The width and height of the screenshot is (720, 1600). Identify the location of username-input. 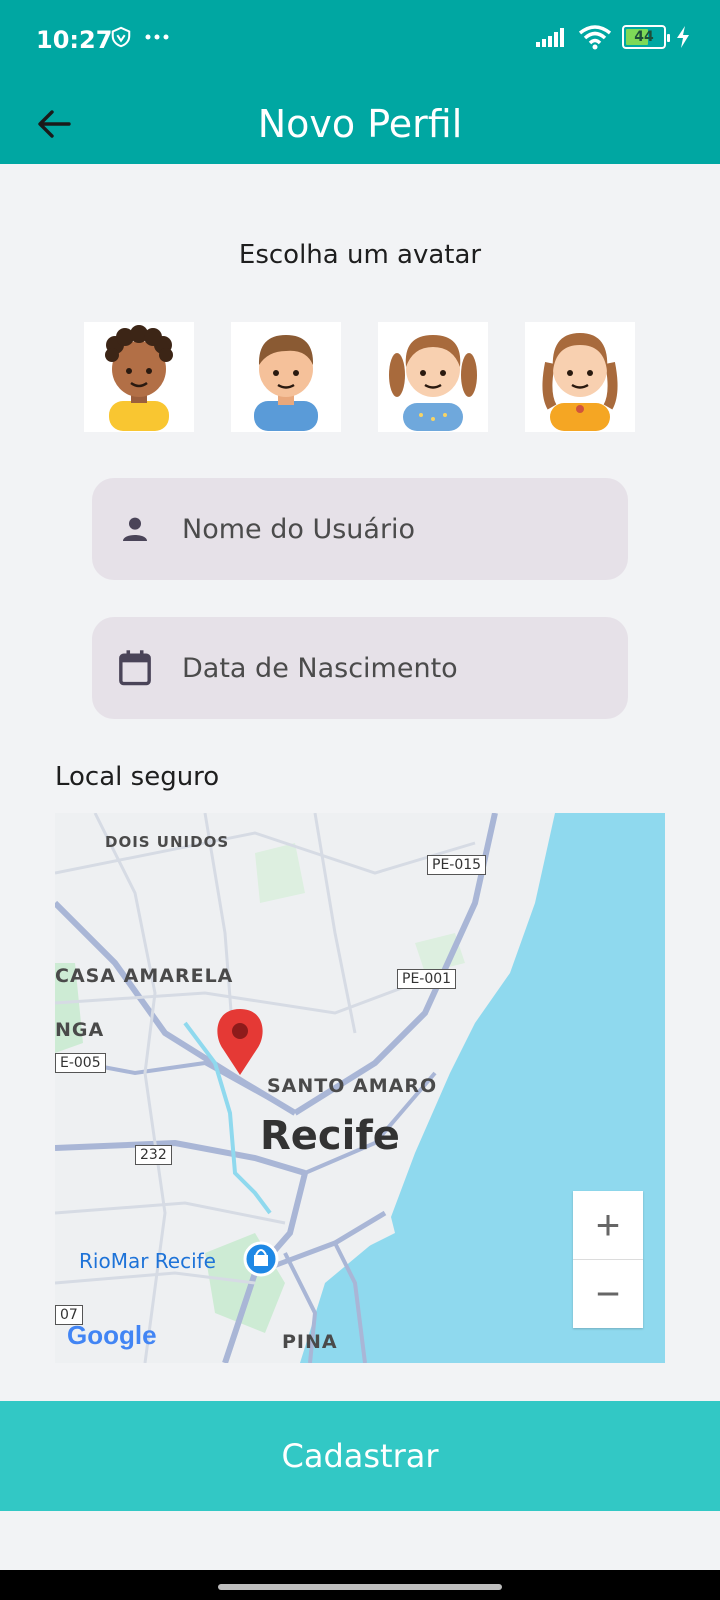
(392, 529).